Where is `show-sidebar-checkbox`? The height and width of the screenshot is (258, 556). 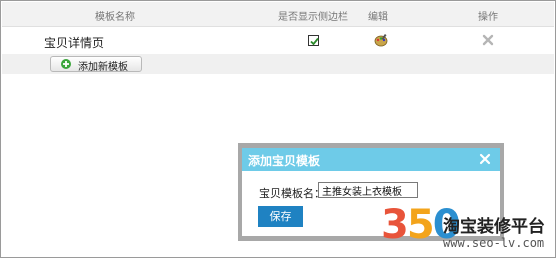
show-sidebar-checkbox is located at coordinates (313, 40).